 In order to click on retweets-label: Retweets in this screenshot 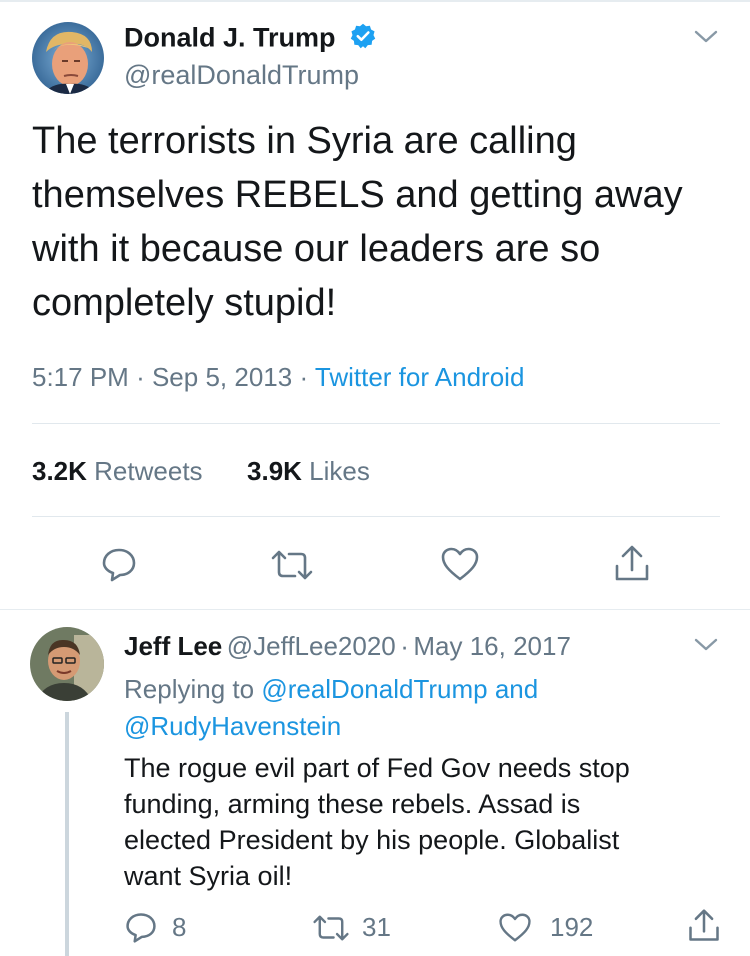, I will do `click(148, 471)`.